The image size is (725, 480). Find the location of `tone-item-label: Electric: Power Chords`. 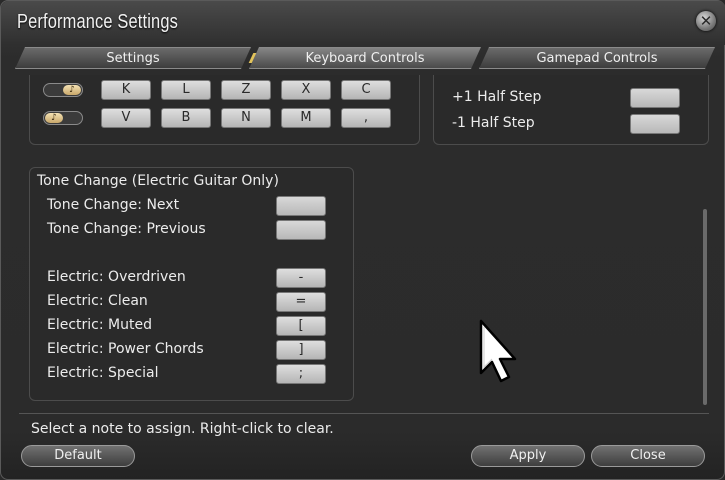

tone-item-label: Electric: Power Chords is located at coordinates (125, 349).